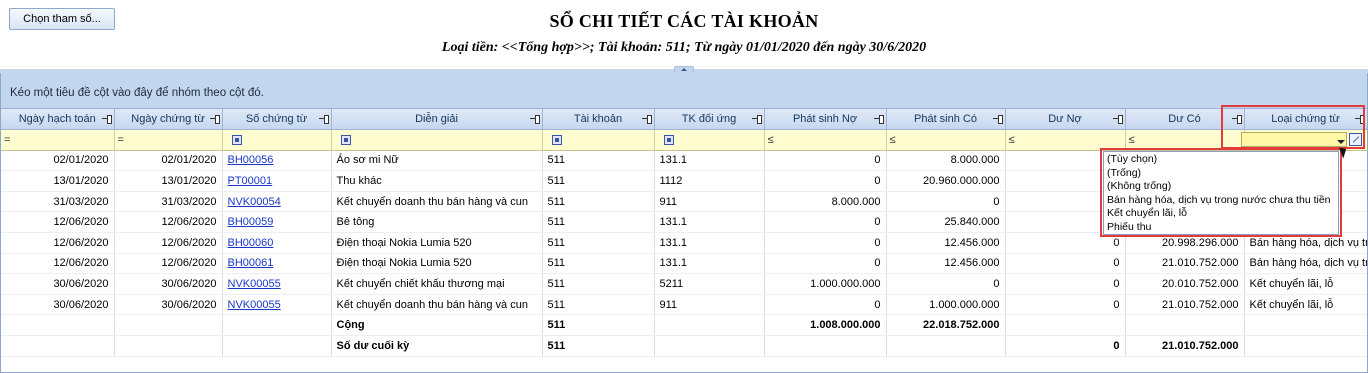  I want to click on column-header: Ngày hạch toán, so click(58, 120).